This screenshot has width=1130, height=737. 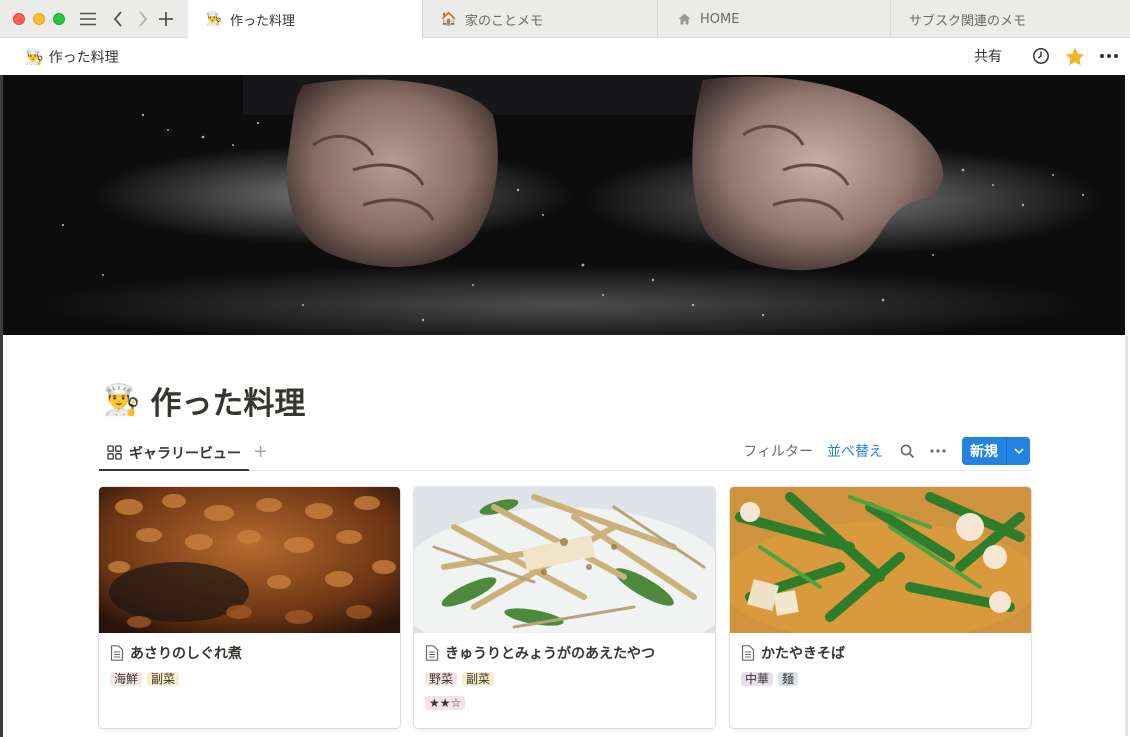 What do you see at coordinates (1018, 451) in the screenshot?
I see `chevron-down-icon` at bounding box center [1018, 451].